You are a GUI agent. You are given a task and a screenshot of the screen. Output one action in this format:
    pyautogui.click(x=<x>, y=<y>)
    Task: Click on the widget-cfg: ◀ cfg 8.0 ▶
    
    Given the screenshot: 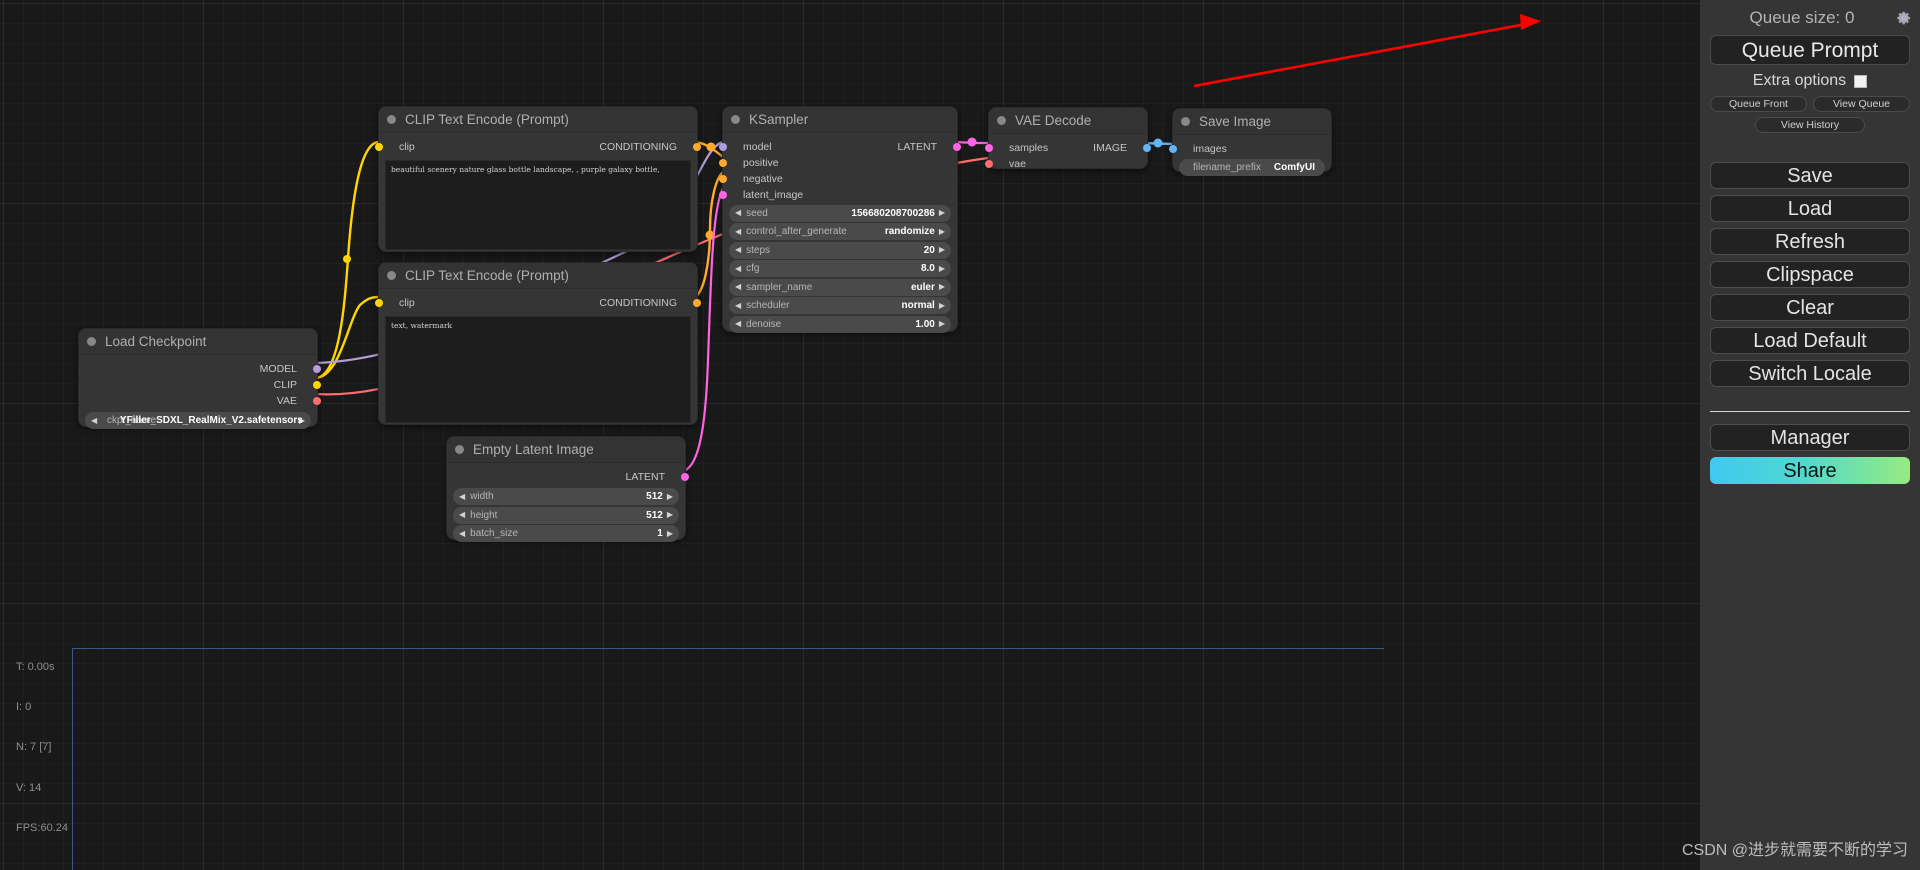 What is the action you would take?
    pyautogui.click(x=840, y=268)
    